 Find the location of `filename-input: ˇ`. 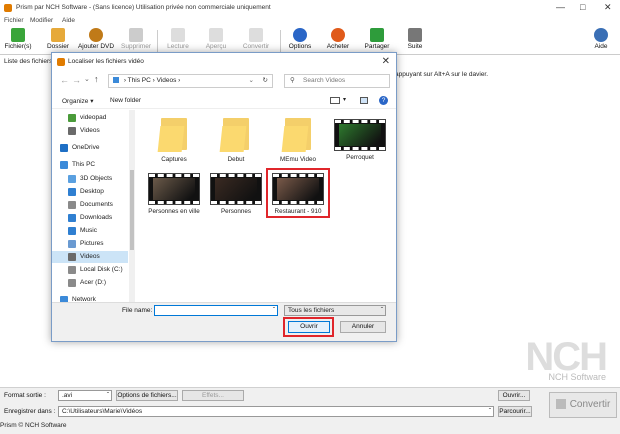

filename-input: ˇ is located at coordinates (216, 310).